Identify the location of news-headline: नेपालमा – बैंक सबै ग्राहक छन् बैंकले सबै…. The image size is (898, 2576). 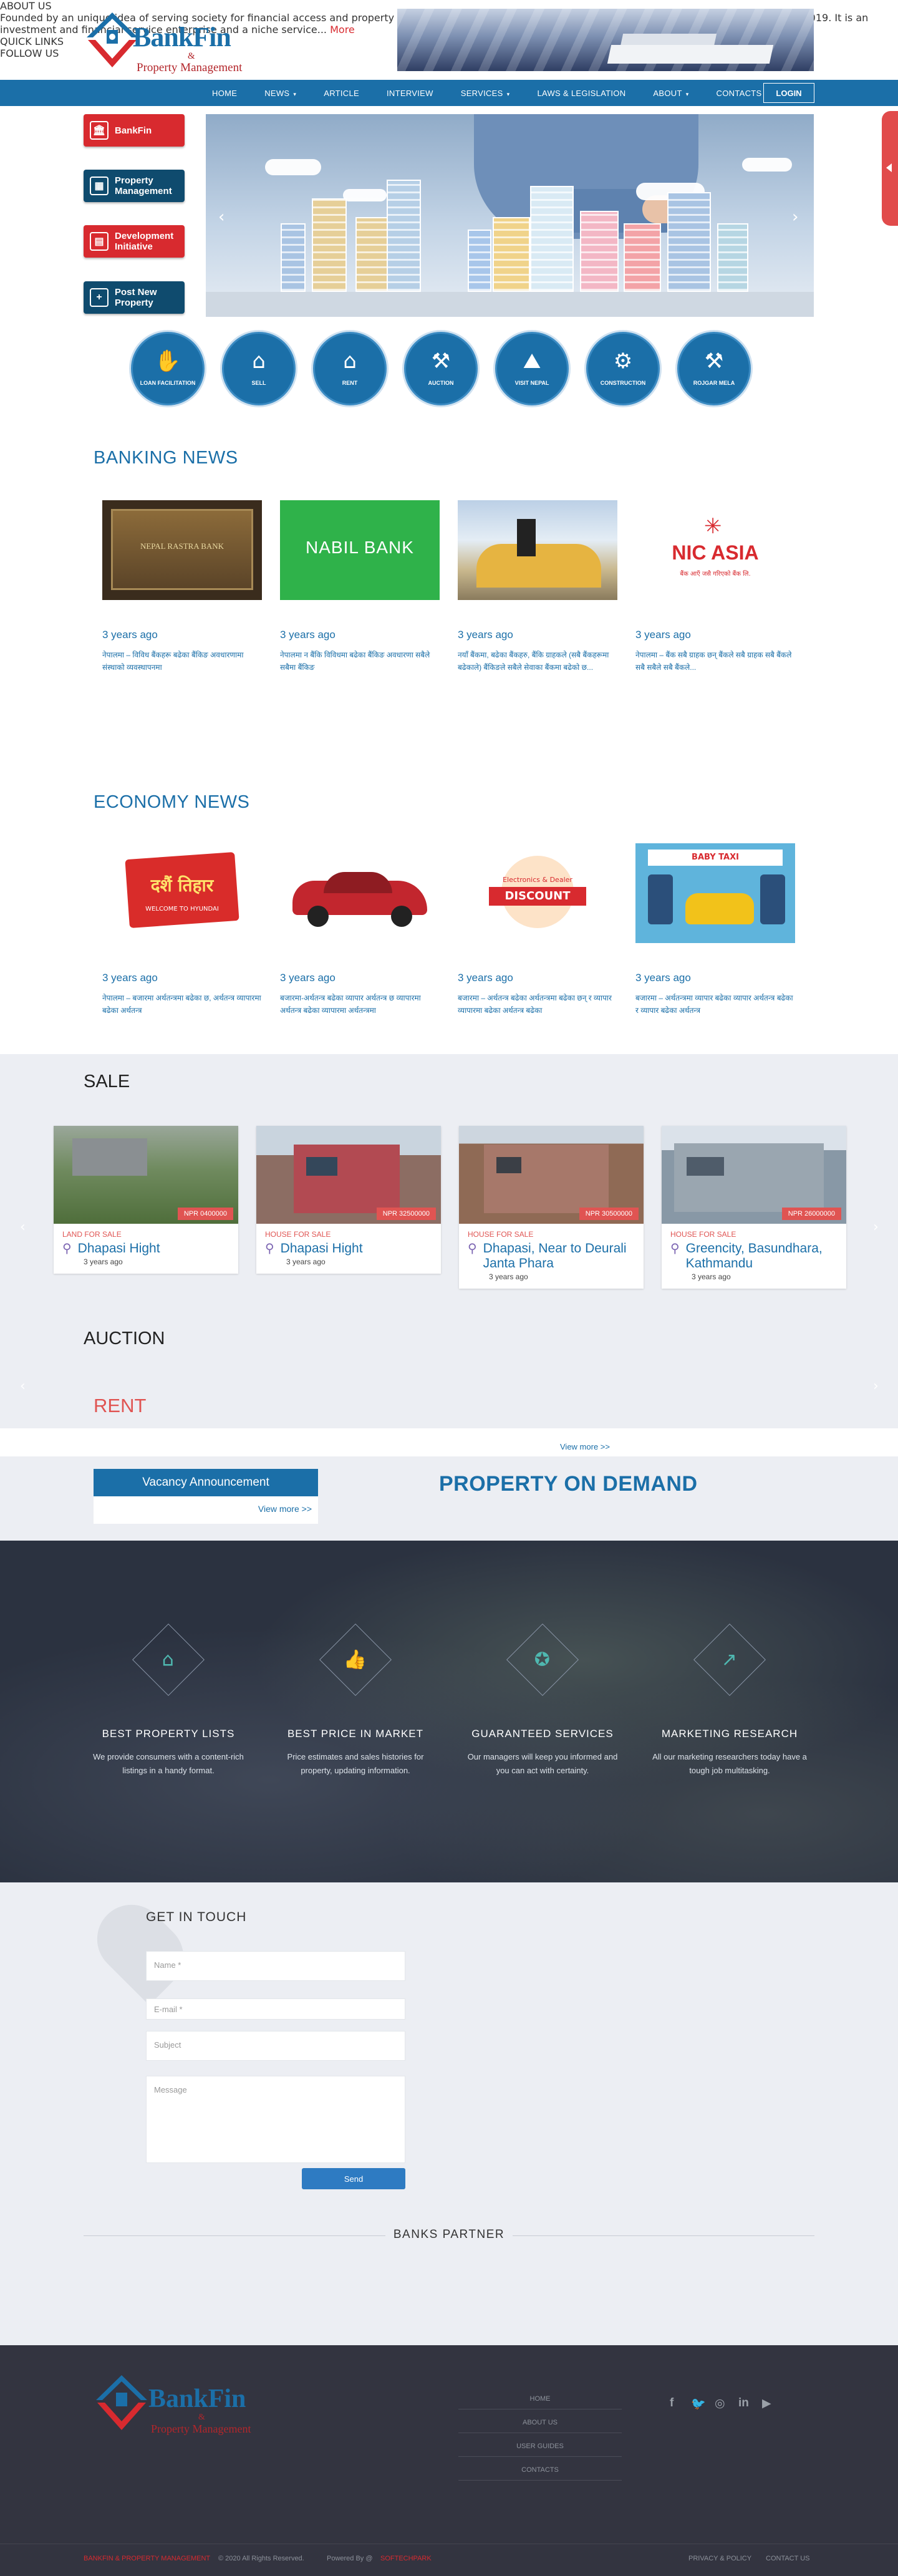
(715, 661).